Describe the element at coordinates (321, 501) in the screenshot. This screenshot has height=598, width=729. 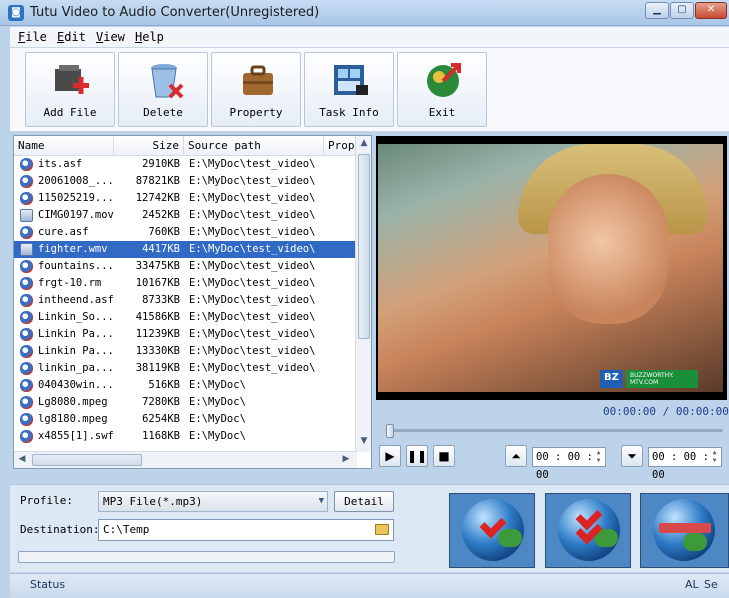
I see `chevron-down-icon: ▼` at that location.